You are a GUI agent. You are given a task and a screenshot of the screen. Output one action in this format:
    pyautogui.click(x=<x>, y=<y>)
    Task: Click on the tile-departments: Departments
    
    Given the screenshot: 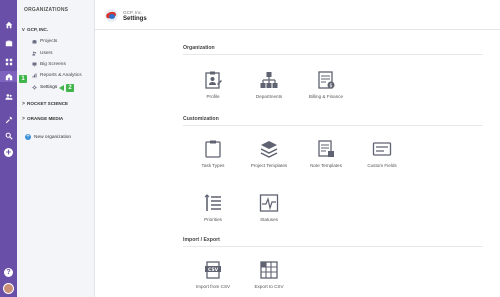 What is the action you would take?
    pyautogui.click(x=269, y=84)
    